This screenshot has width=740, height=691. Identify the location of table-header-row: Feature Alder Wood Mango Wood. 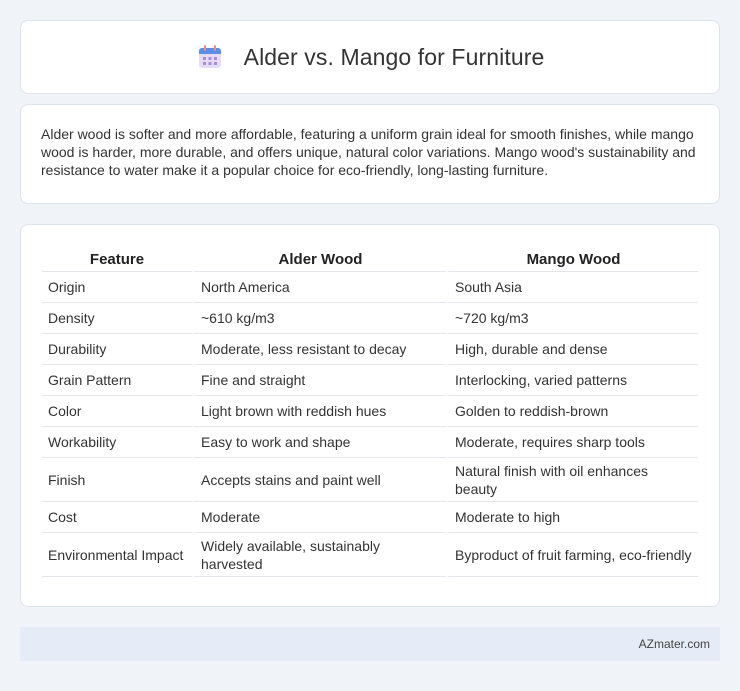
(370, 259).